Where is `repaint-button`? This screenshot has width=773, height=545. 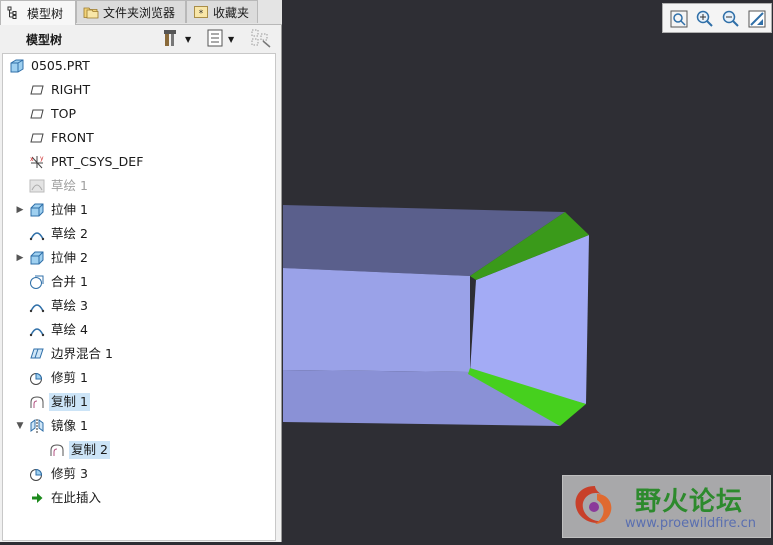 repaint-button is located at coordinates (757, 19).